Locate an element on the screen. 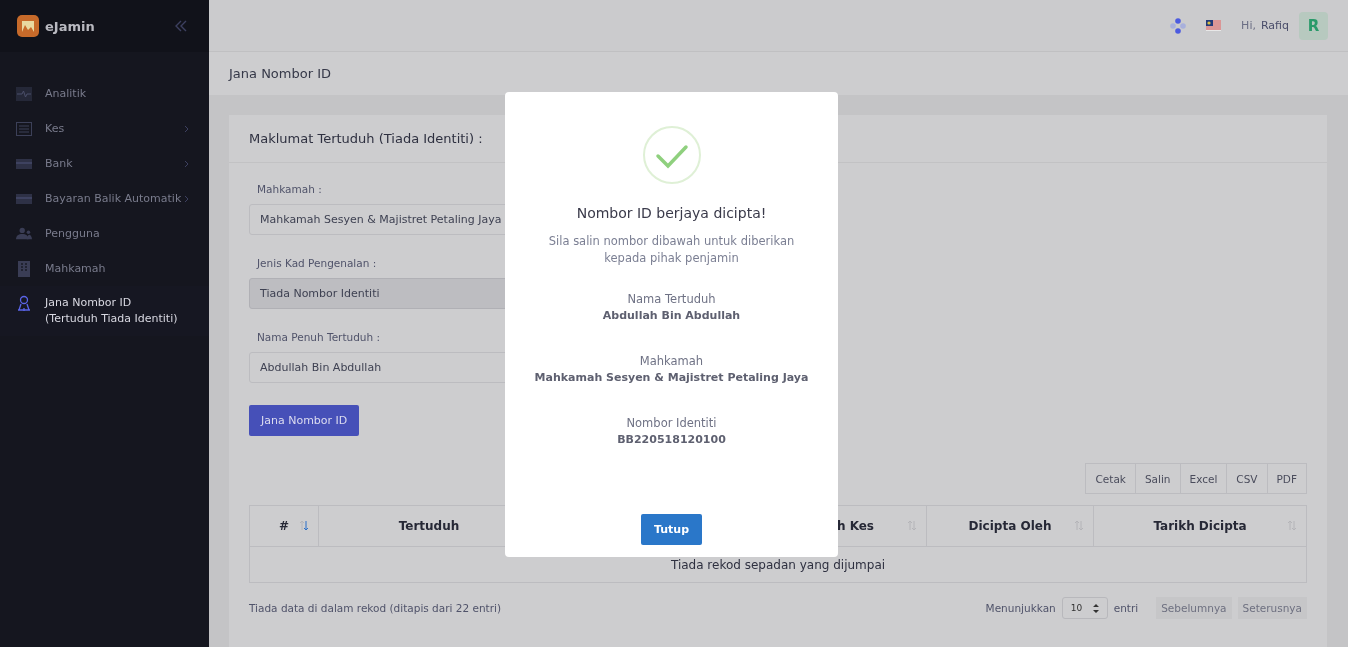  dialog-message: Sila salin nombor dibawah untuk diberikan kepada pihak penjamin is located at coordinates (671, 250).